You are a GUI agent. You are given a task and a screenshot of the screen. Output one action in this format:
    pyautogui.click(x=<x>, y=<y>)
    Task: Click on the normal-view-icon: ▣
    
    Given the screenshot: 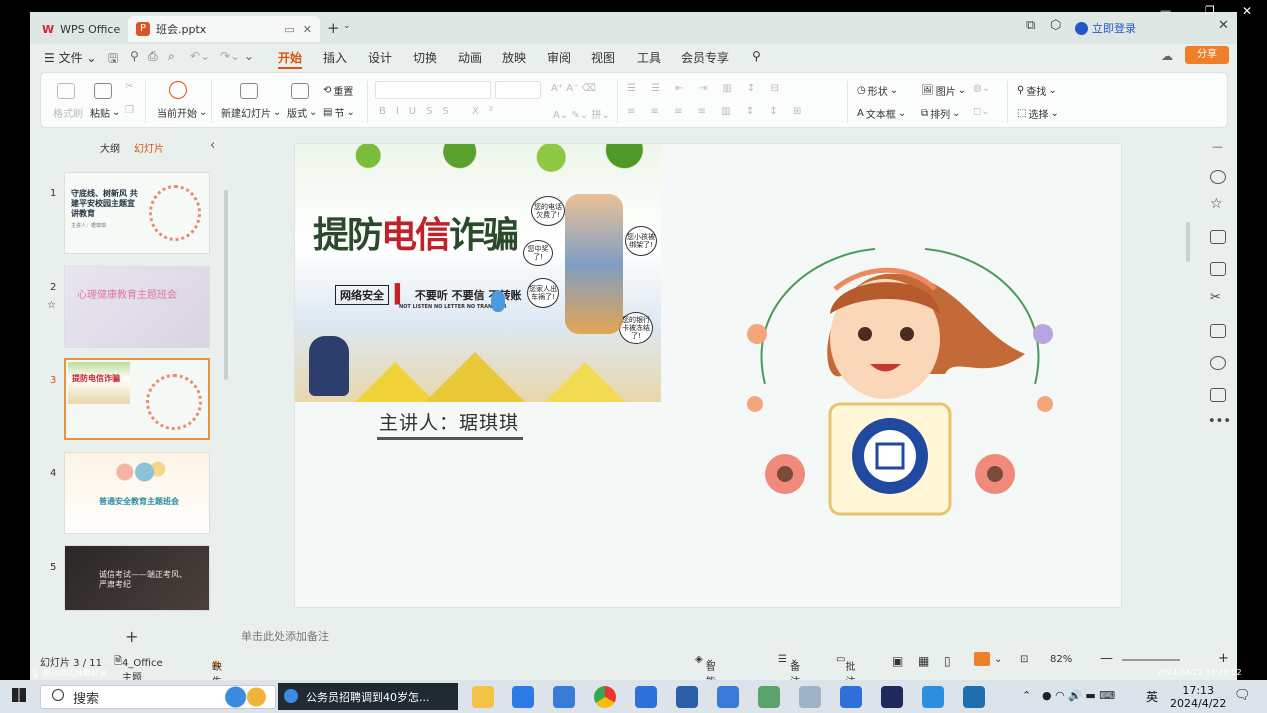 What is the action you would take?
    pyautogui.click(x=897, y=661)
    